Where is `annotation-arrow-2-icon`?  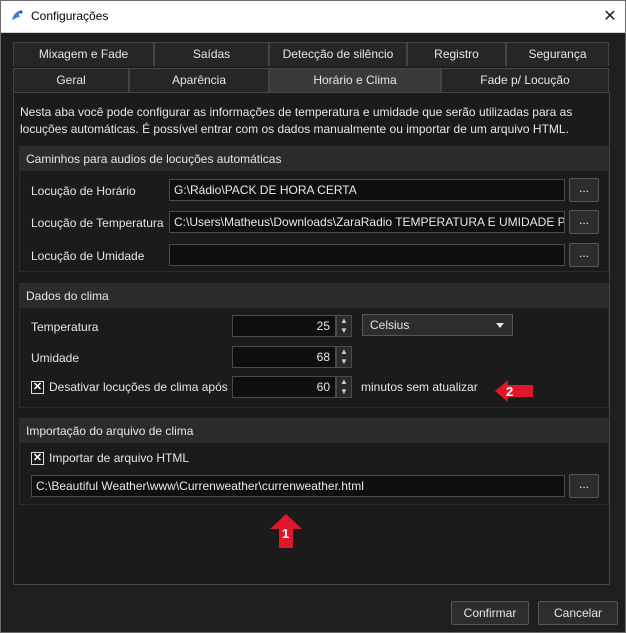
annotation-arrow-2-icon is located at coordinates (514, 391).